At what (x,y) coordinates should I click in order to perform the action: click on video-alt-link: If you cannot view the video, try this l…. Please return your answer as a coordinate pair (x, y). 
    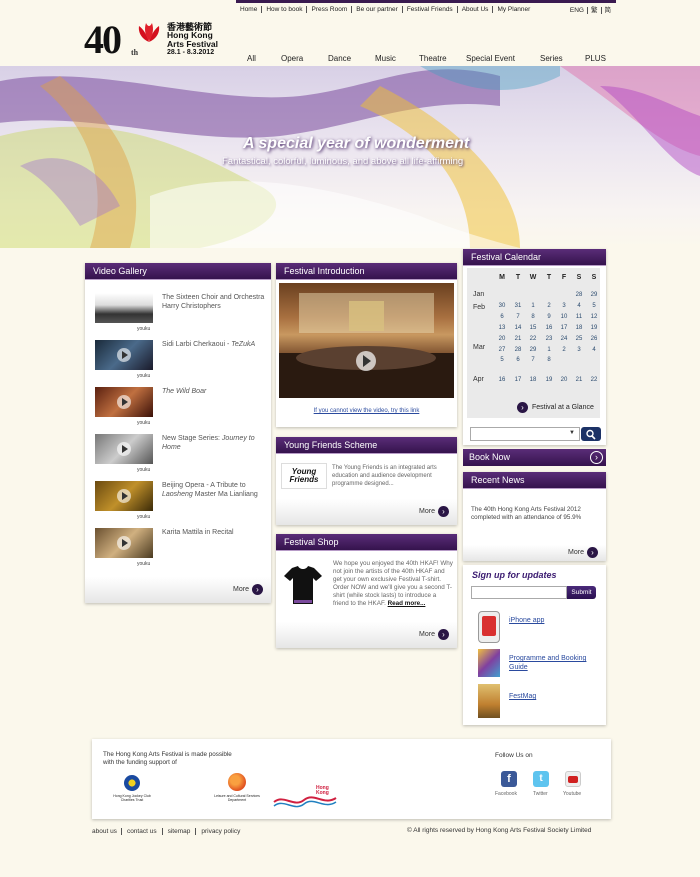
    Looking at the image, I should click on (366, 411).